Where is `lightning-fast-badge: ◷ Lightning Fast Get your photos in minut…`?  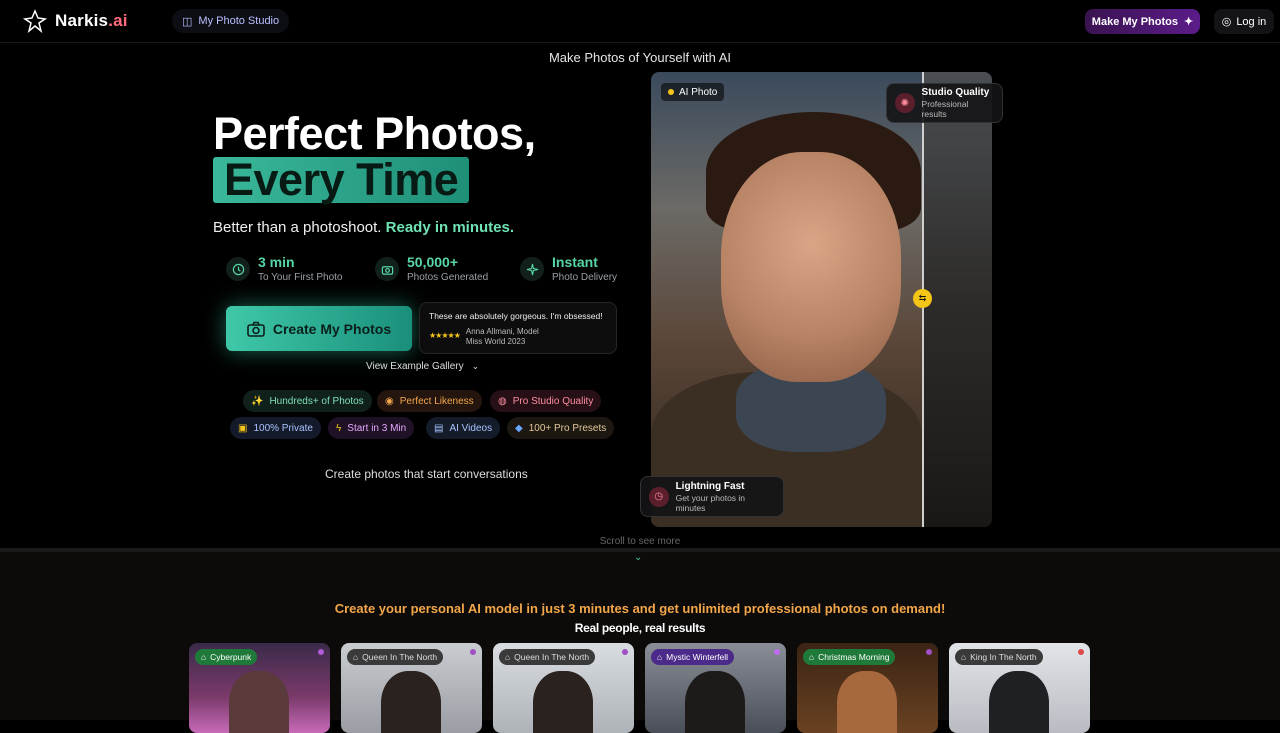 lightning-fast-badge: ◷ Lightning Fast Get your photos in minut… is located at coordinates (712, 496).